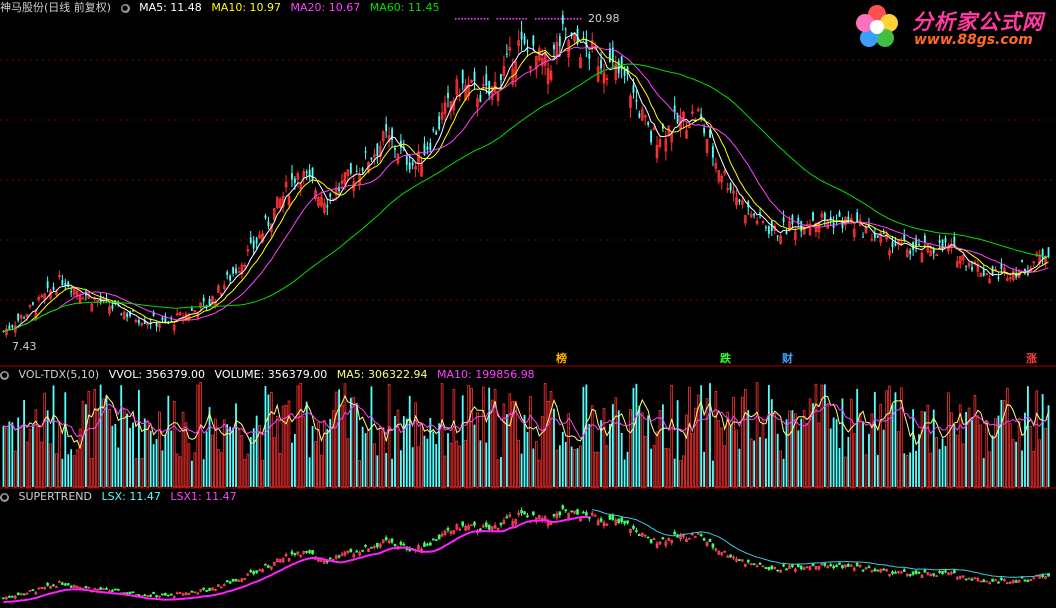 This screenshot has height=608, width=1056. Describe the element at coordinates (55, 496) in the screenshot. I see `supertrend-indicator-name: SUPERTREND` at that location.